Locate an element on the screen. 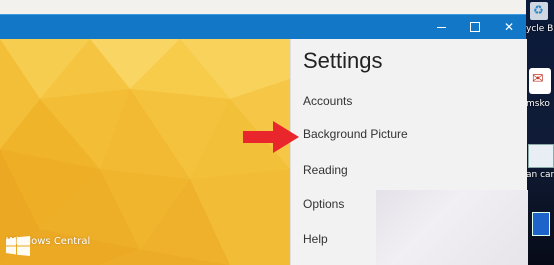  obscured-region is located at coordinates (452, 227).